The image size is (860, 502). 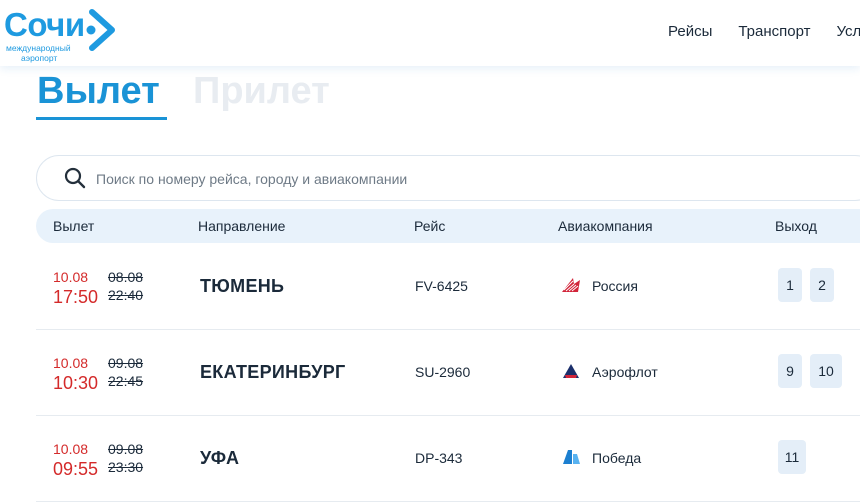 I want to click on scheduled-time: 23:30, so click(x=125, y=467).